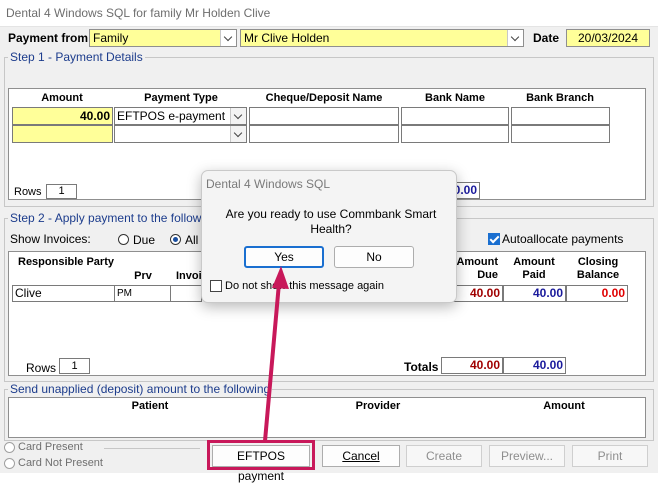 This screenshot has height=486, width=658. I want to click on arrow-shaft, so click(272, 362).